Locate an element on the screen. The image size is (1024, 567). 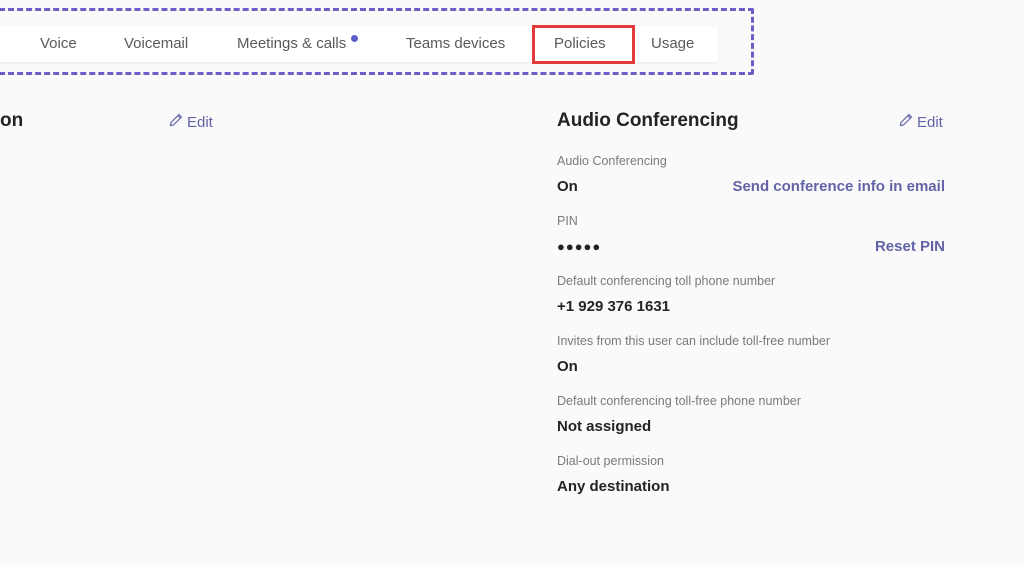
field-value: +1 929 376 1631 is located at coordinates (614, 306).